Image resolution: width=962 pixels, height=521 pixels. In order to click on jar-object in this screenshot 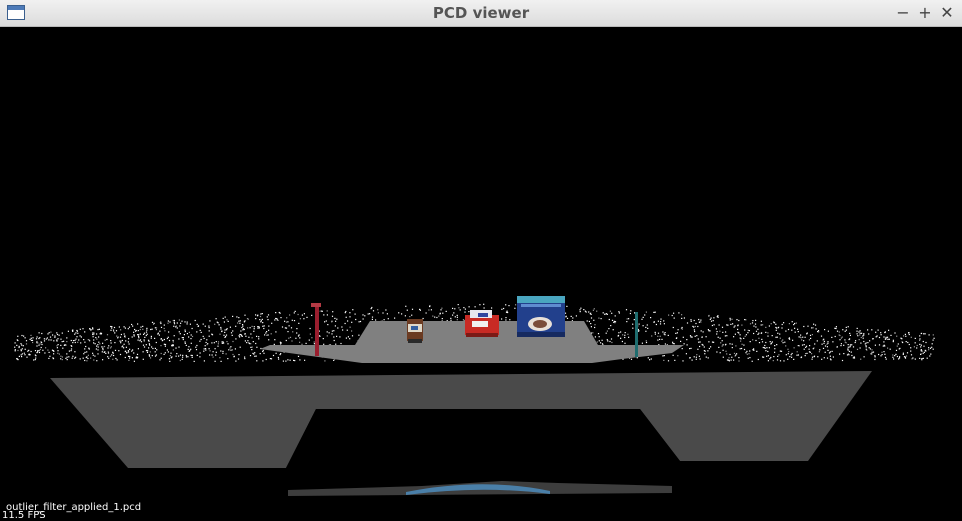, I will do `click(415, 331)`.